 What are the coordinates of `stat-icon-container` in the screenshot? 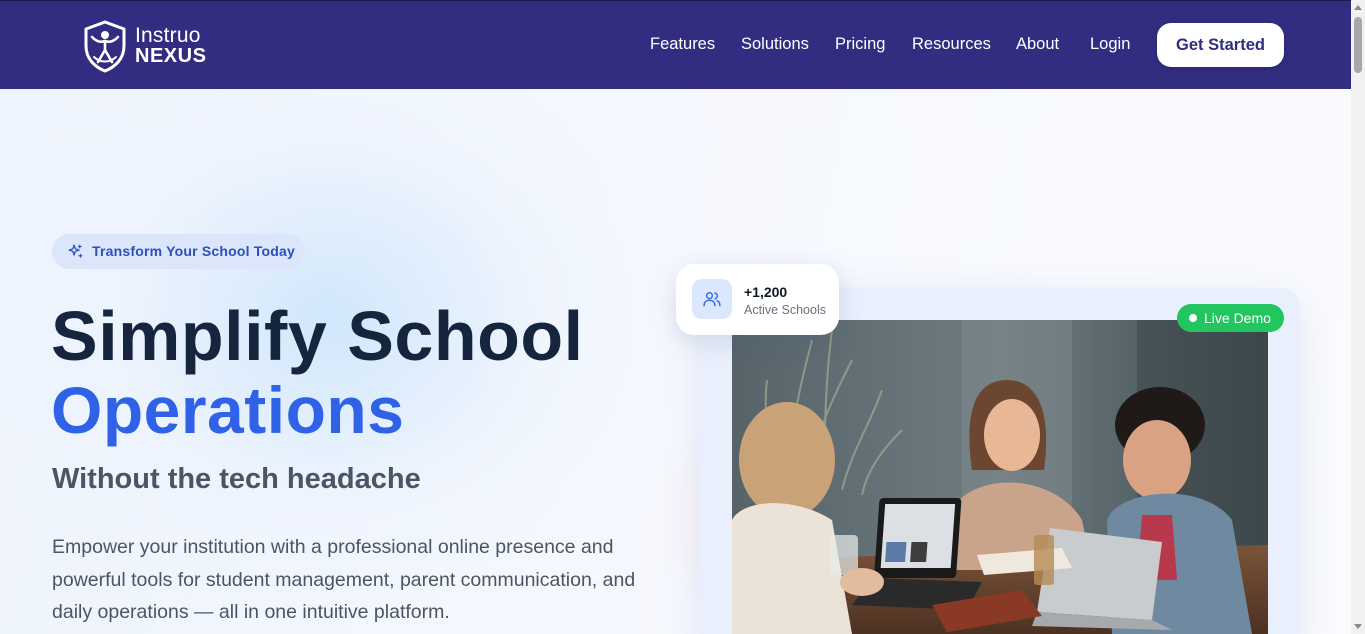 It's located at (712, 299).